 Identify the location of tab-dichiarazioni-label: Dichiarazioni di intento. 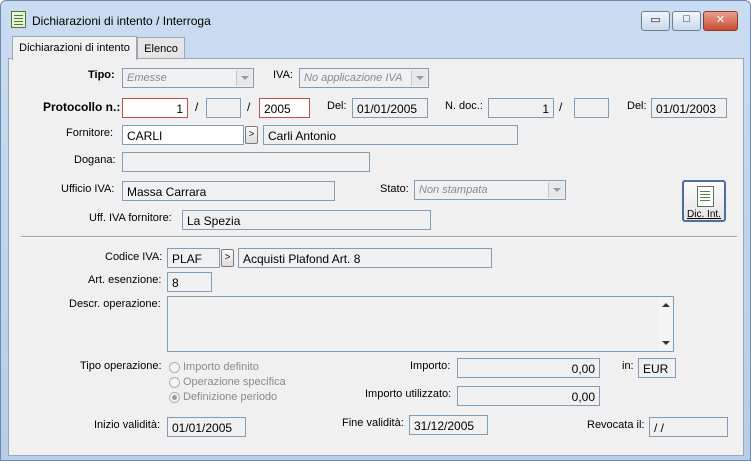
(74, 48).